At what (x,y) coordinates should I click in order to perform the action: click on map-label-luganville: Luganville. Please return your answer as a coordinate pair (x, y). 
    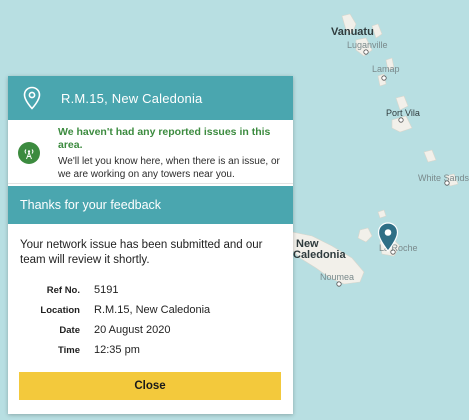
    Looking at the image, I should click on (367, 45).